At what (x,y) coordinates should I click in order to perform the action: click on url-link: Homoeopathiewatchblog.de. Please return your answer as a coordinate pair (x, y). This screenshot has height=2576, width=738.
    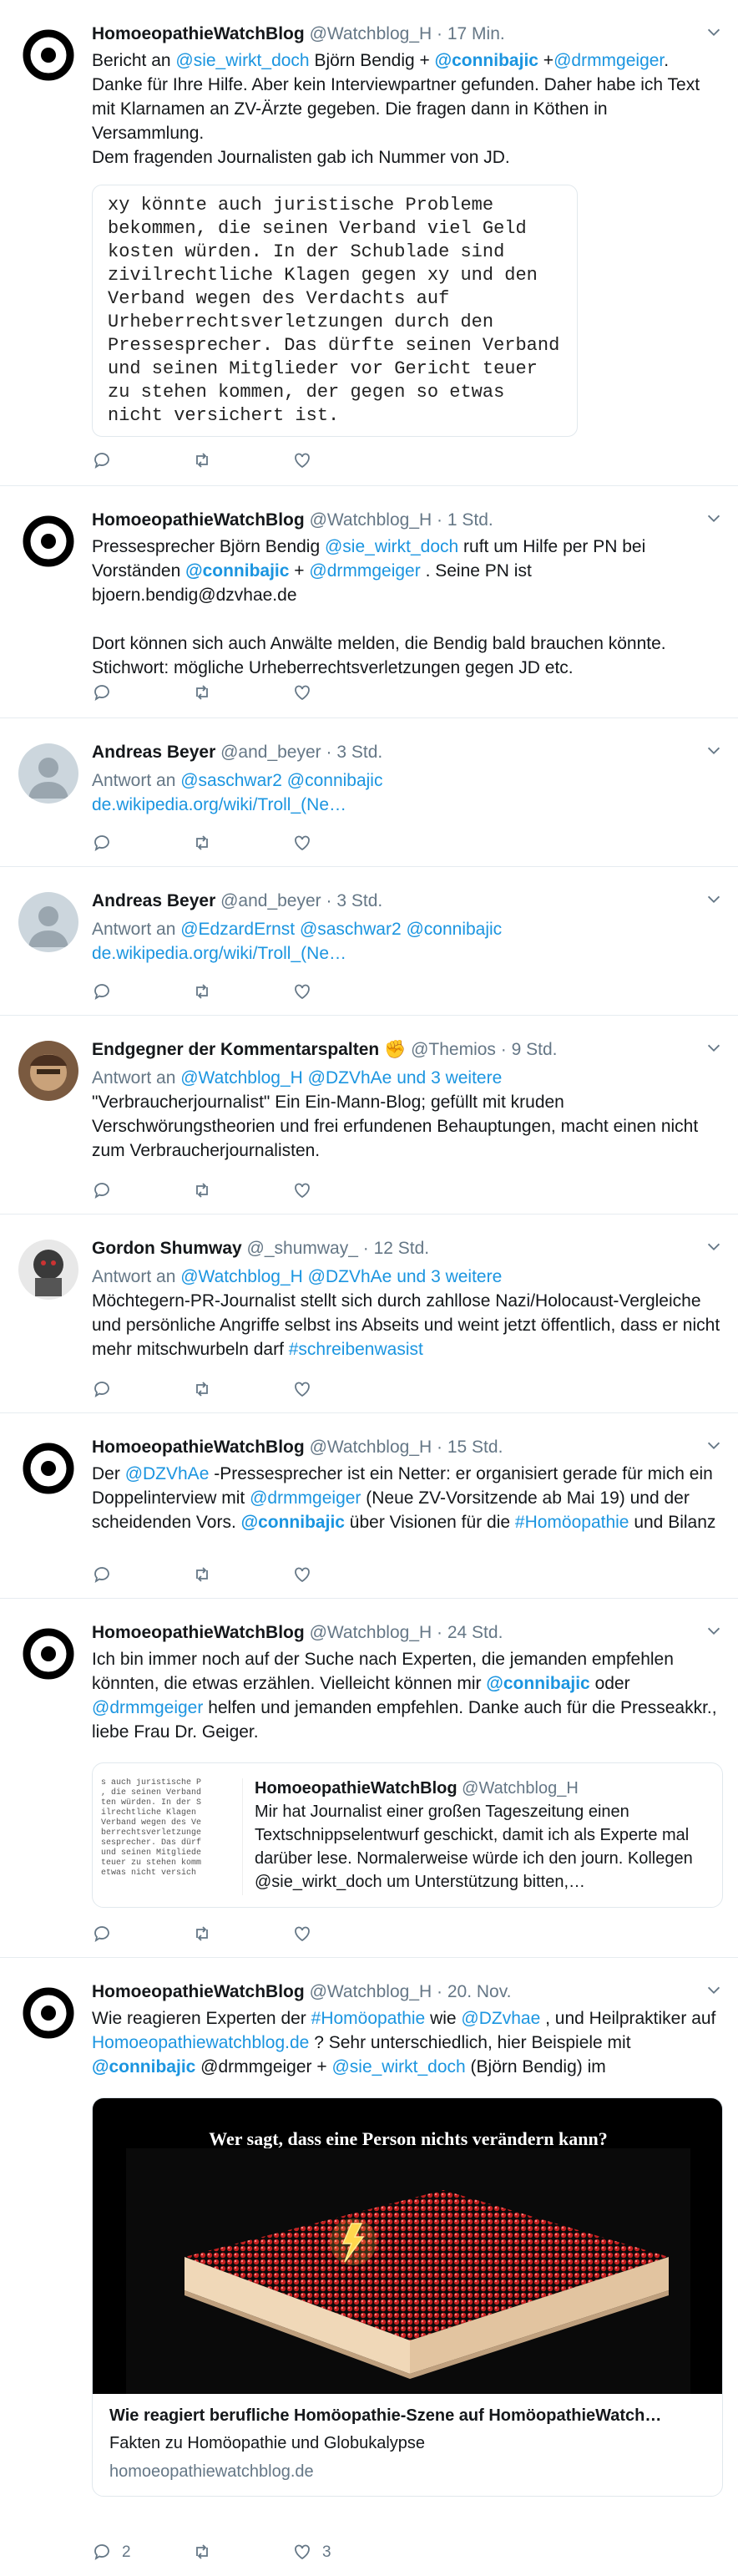
    Looking at the image, I should click on (200, 2042).